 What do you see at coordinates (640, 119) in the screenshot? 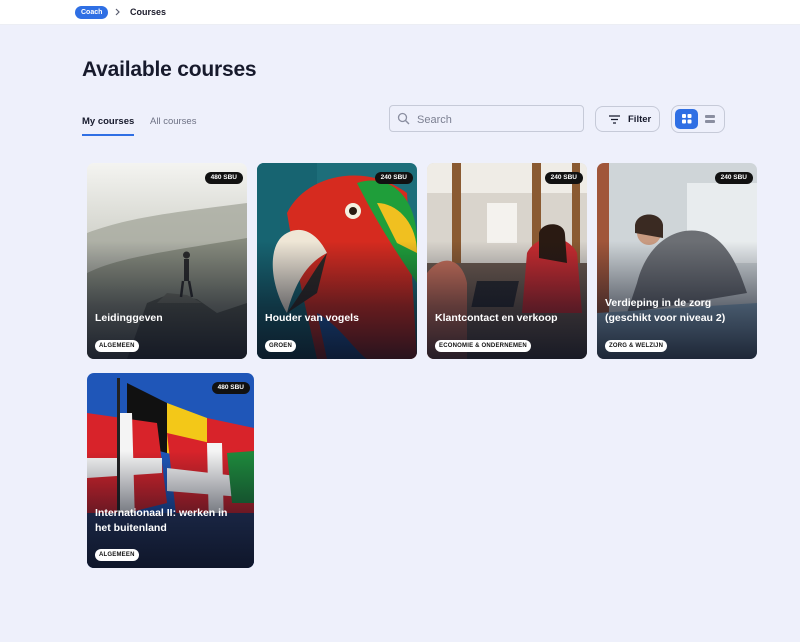
I see `filter-label: Filter` at bounding box center [640, 119].